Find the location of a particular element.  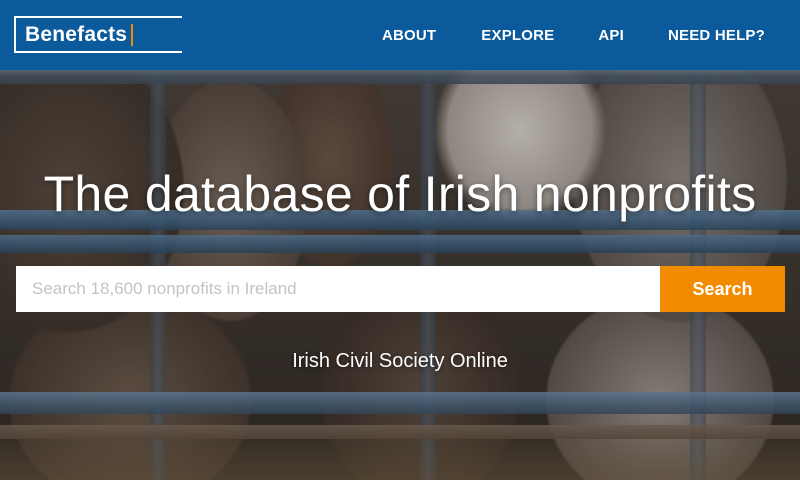

nav-api-link: API is located at coordinates (611, 35).